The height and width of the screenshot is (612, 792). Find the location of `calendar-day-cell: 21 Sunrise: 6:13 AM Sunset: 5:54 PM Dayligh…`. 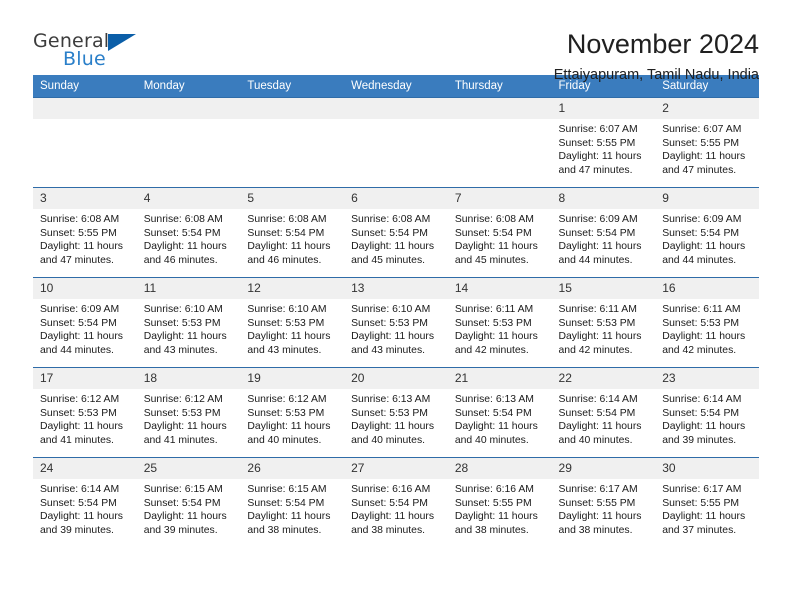

calendar-day-cell: 21 Sunrise: 6:13 AM Sunset: 5:54 PM Dayligh… is located at coordinates (499, 412).